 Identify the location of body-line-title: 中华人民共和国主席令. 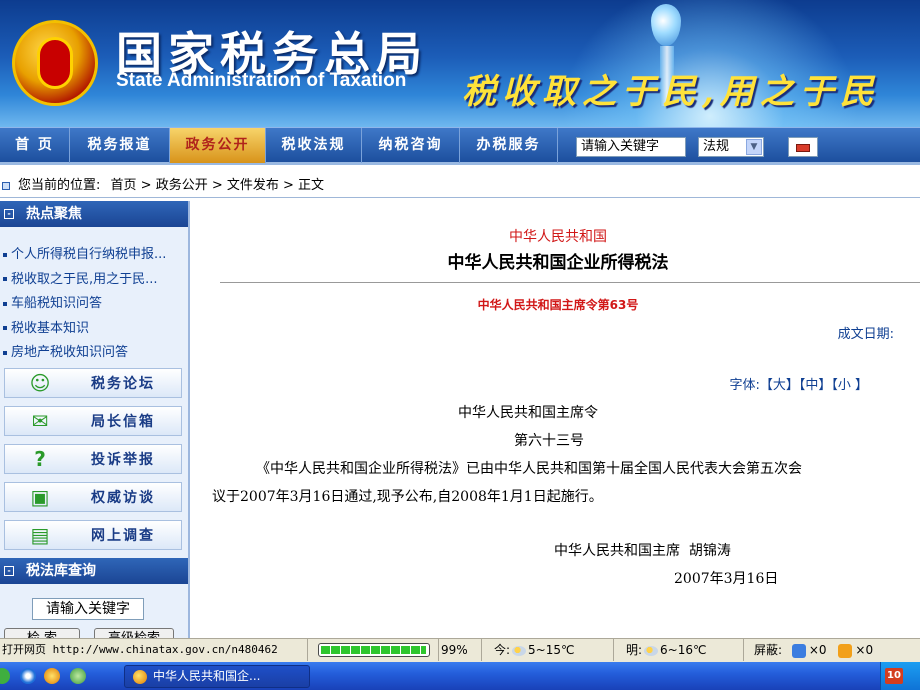
(528, 413).